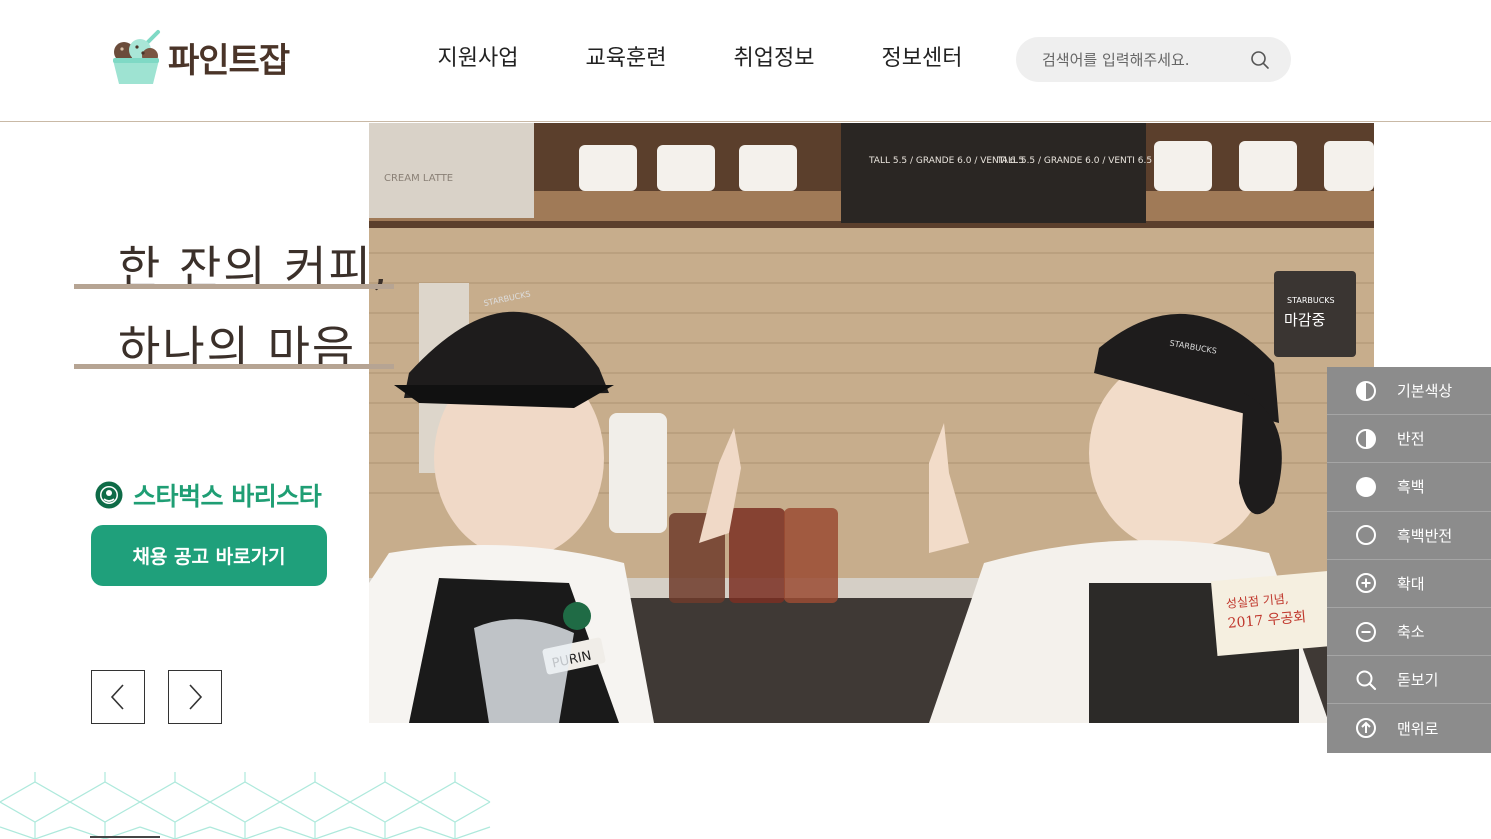 The image size is (1491, 839). I want to click on chevron-left-icon, so click(117, 697).